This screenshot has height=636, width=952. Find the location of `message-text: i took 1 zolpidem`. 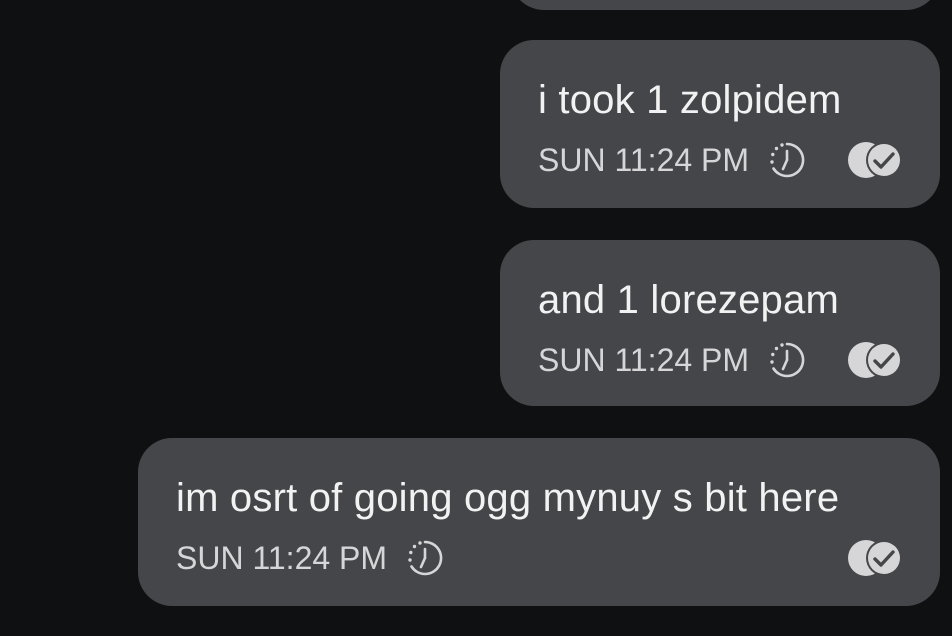

message-text: i took 1 zolpidem is located at coordinates (690, 100).